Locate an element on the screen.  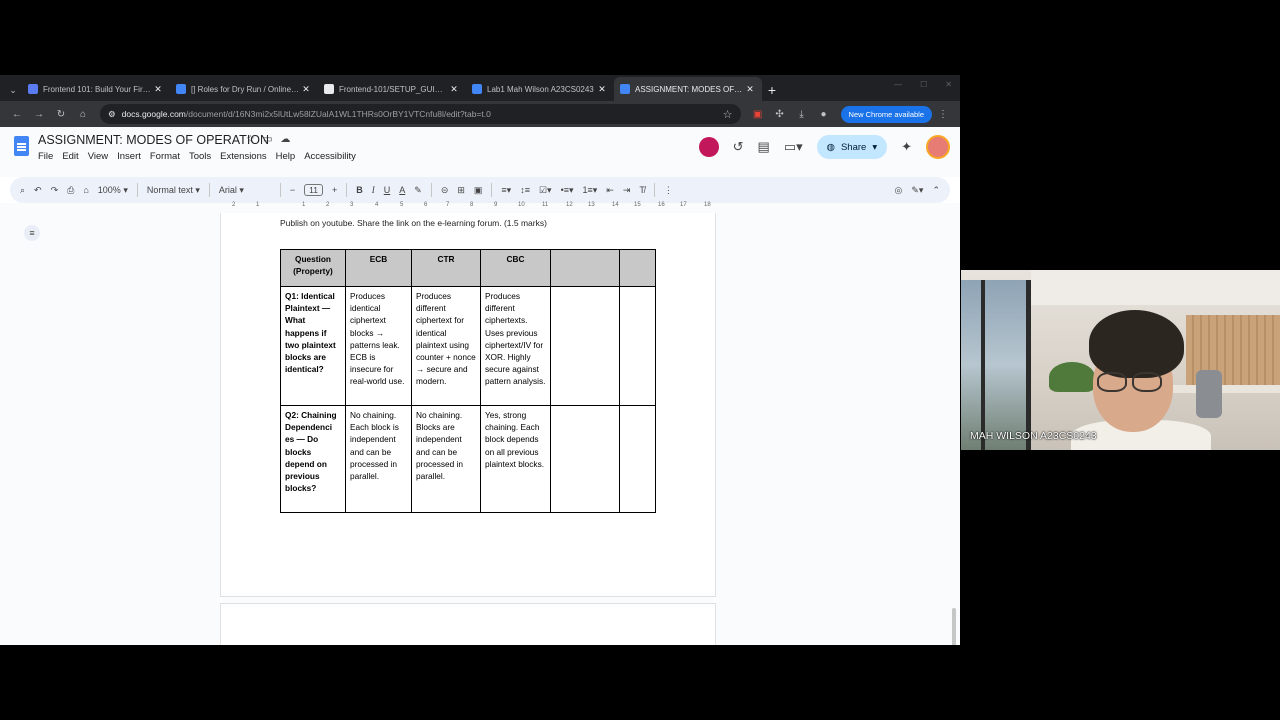
checklist-icon: ☑▾ is located at coordinates (545, 190).